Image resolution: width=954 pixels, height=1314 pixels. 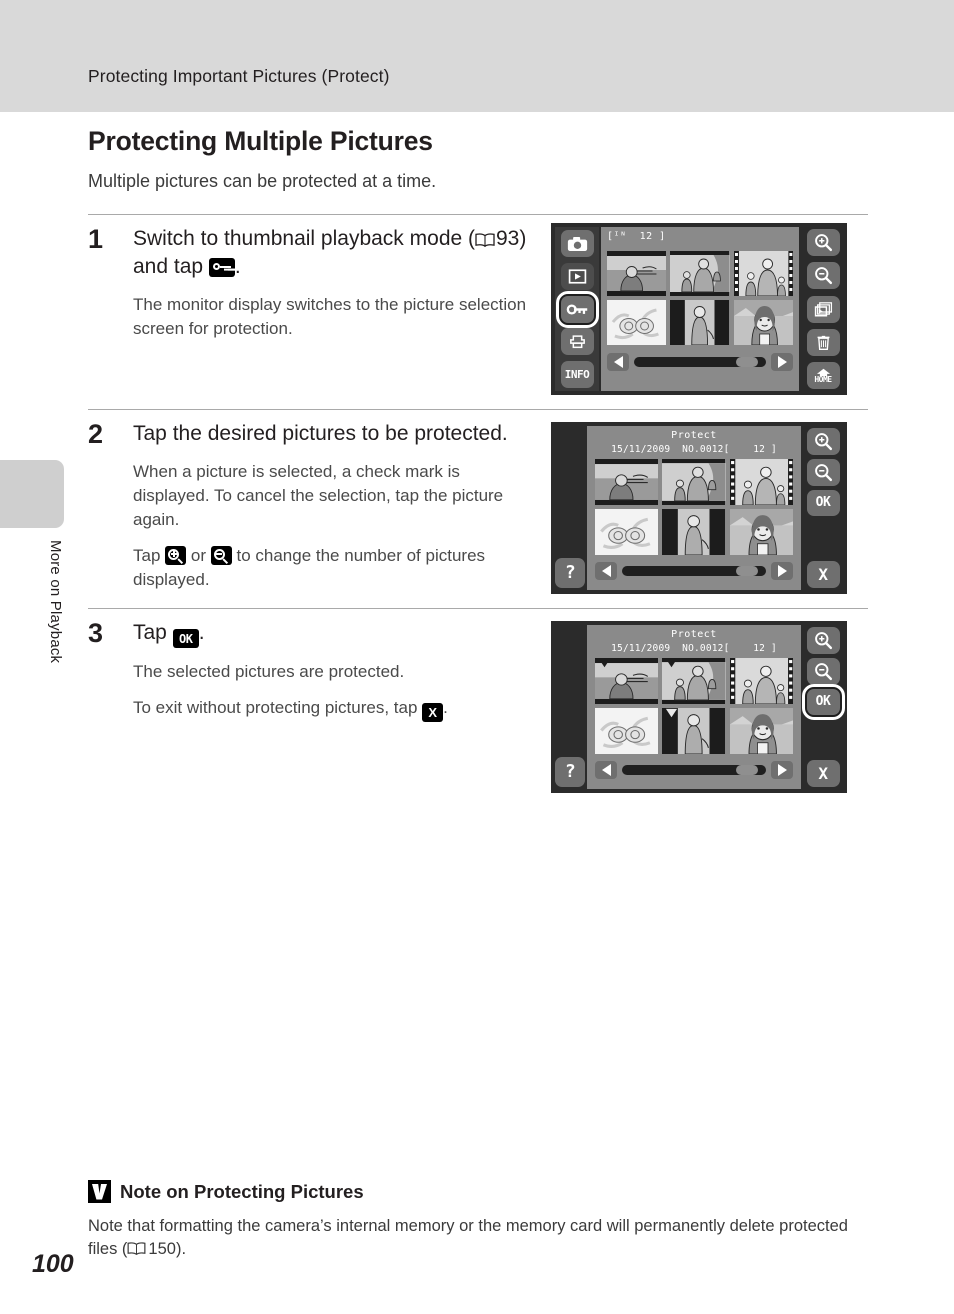 What do you see at coordinates (96, 633) in the screenshot?
I see `step-3-number: 3` at bounding box center [96, 633].